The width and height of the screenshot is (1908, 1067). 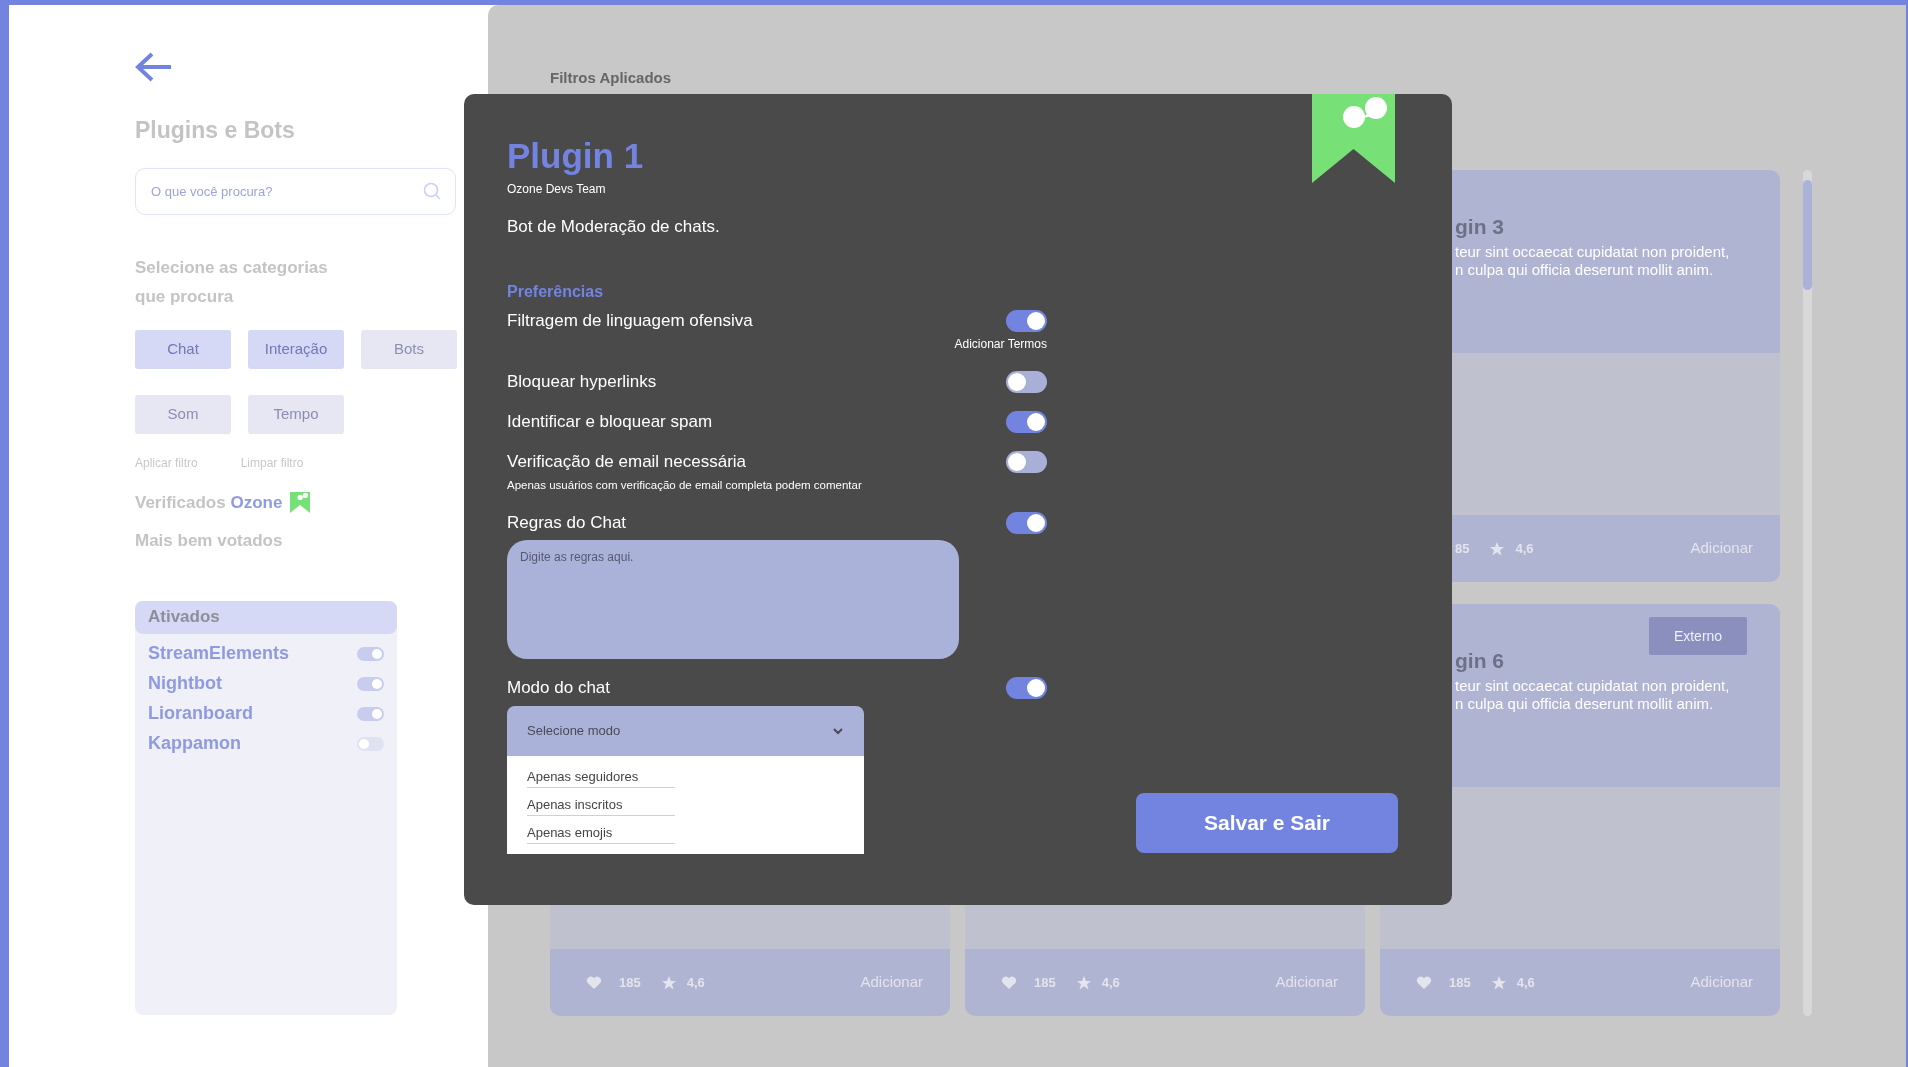 What do you see at coordinates (1000, 343) in the screenshot?
I see `add-terms-link: Adicionar Termos` at bounding box center [1000, 343].